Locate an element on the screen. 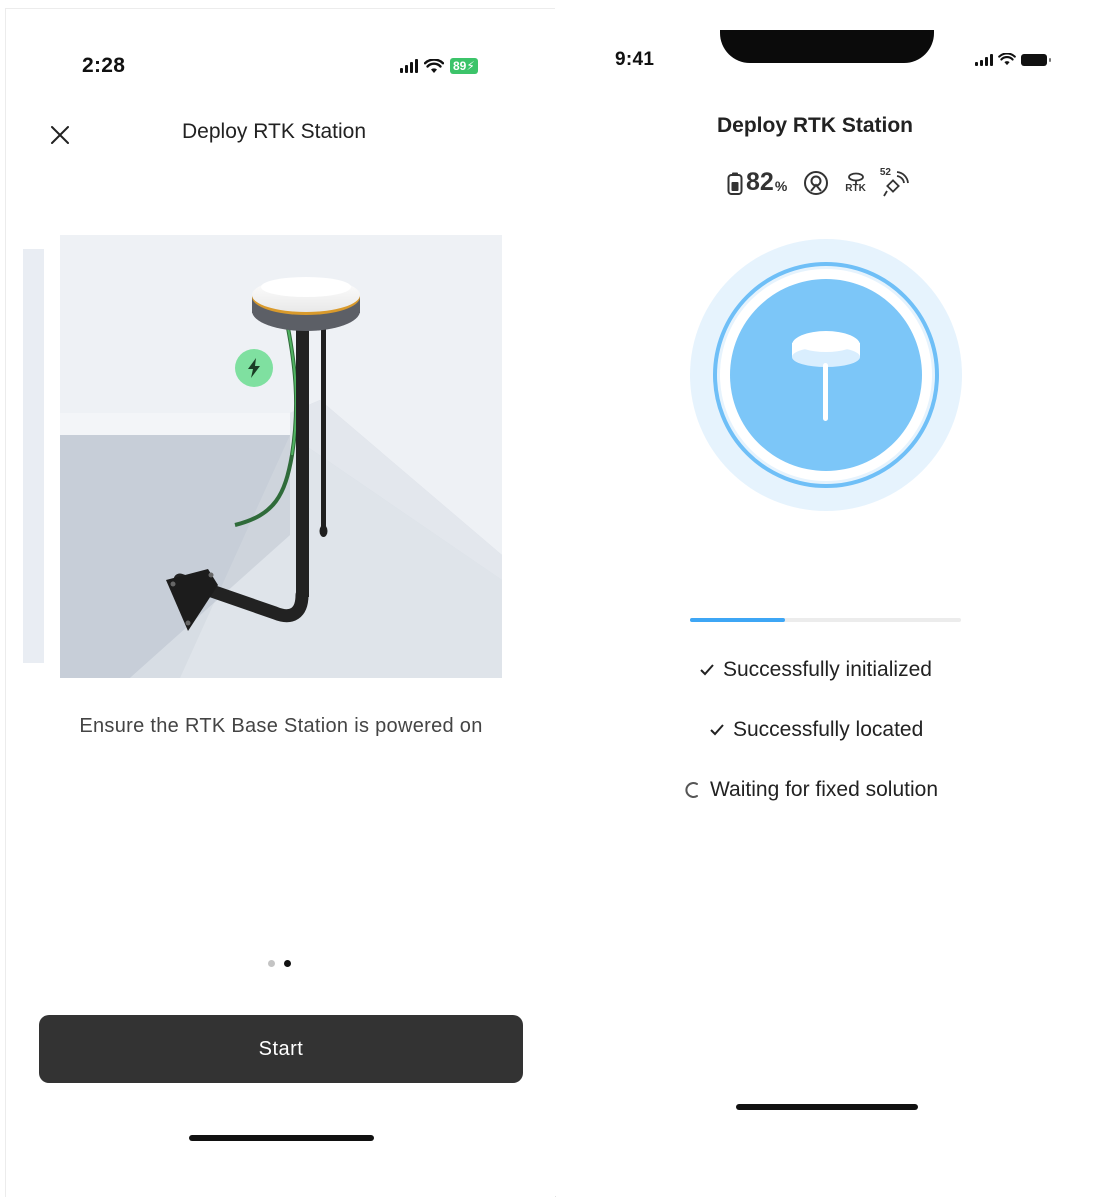 This screenshot has width=1097, height=1197. device-status-row: 82% RTK 52 is located at coordinates (818, 182).